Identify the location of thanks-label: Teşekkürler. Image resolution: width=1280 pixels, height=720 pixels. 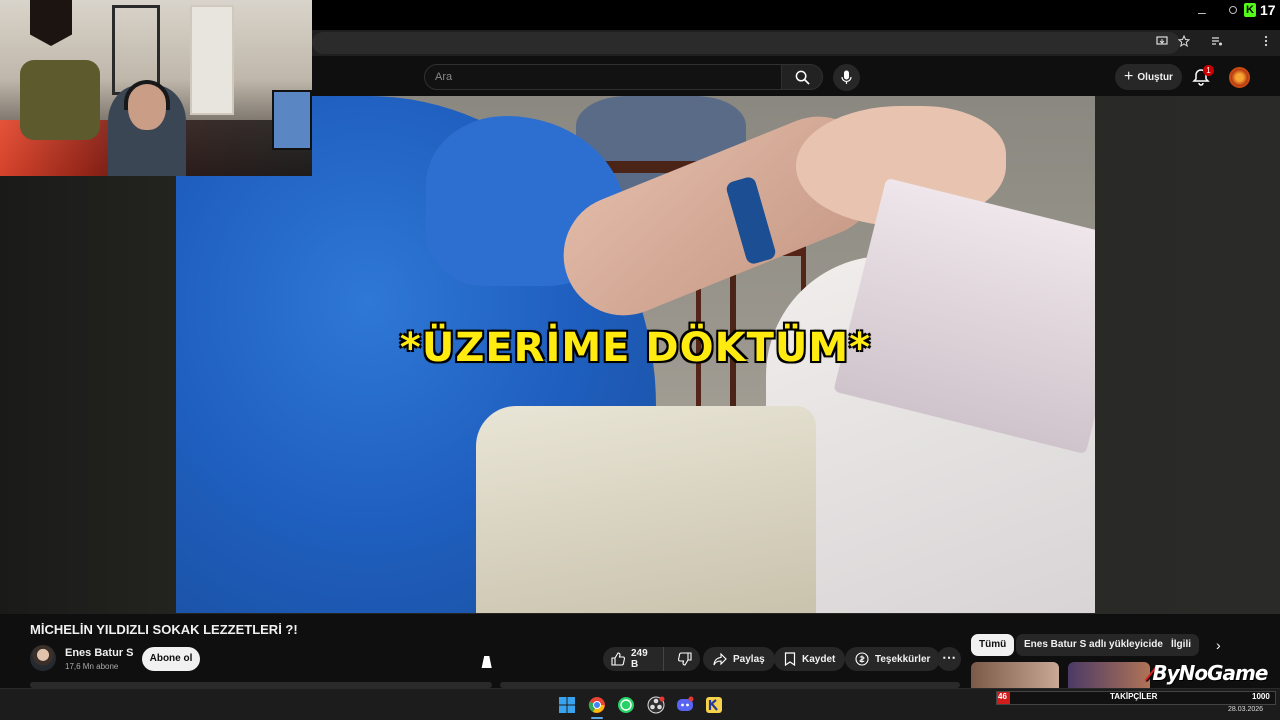
(903, 659).